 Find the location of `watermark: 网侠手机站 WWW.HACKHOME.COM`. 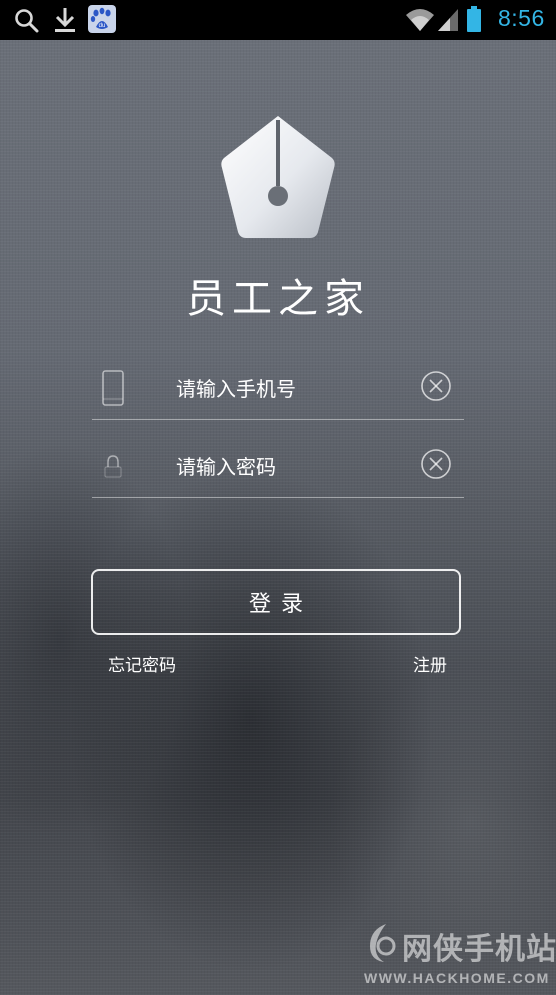

watermark: 网侠手机站 WWW.HACKHOME.COM is located at coordinates (458, 955).